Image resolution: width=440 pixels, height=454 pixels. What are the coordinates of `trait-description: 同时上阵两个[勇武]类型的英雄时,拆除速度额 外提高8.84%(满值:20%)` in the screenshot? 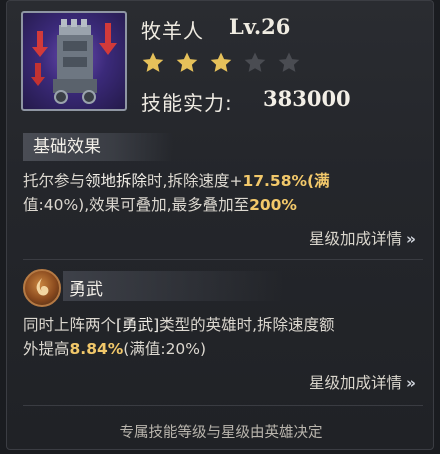 It's located at (223, 337).